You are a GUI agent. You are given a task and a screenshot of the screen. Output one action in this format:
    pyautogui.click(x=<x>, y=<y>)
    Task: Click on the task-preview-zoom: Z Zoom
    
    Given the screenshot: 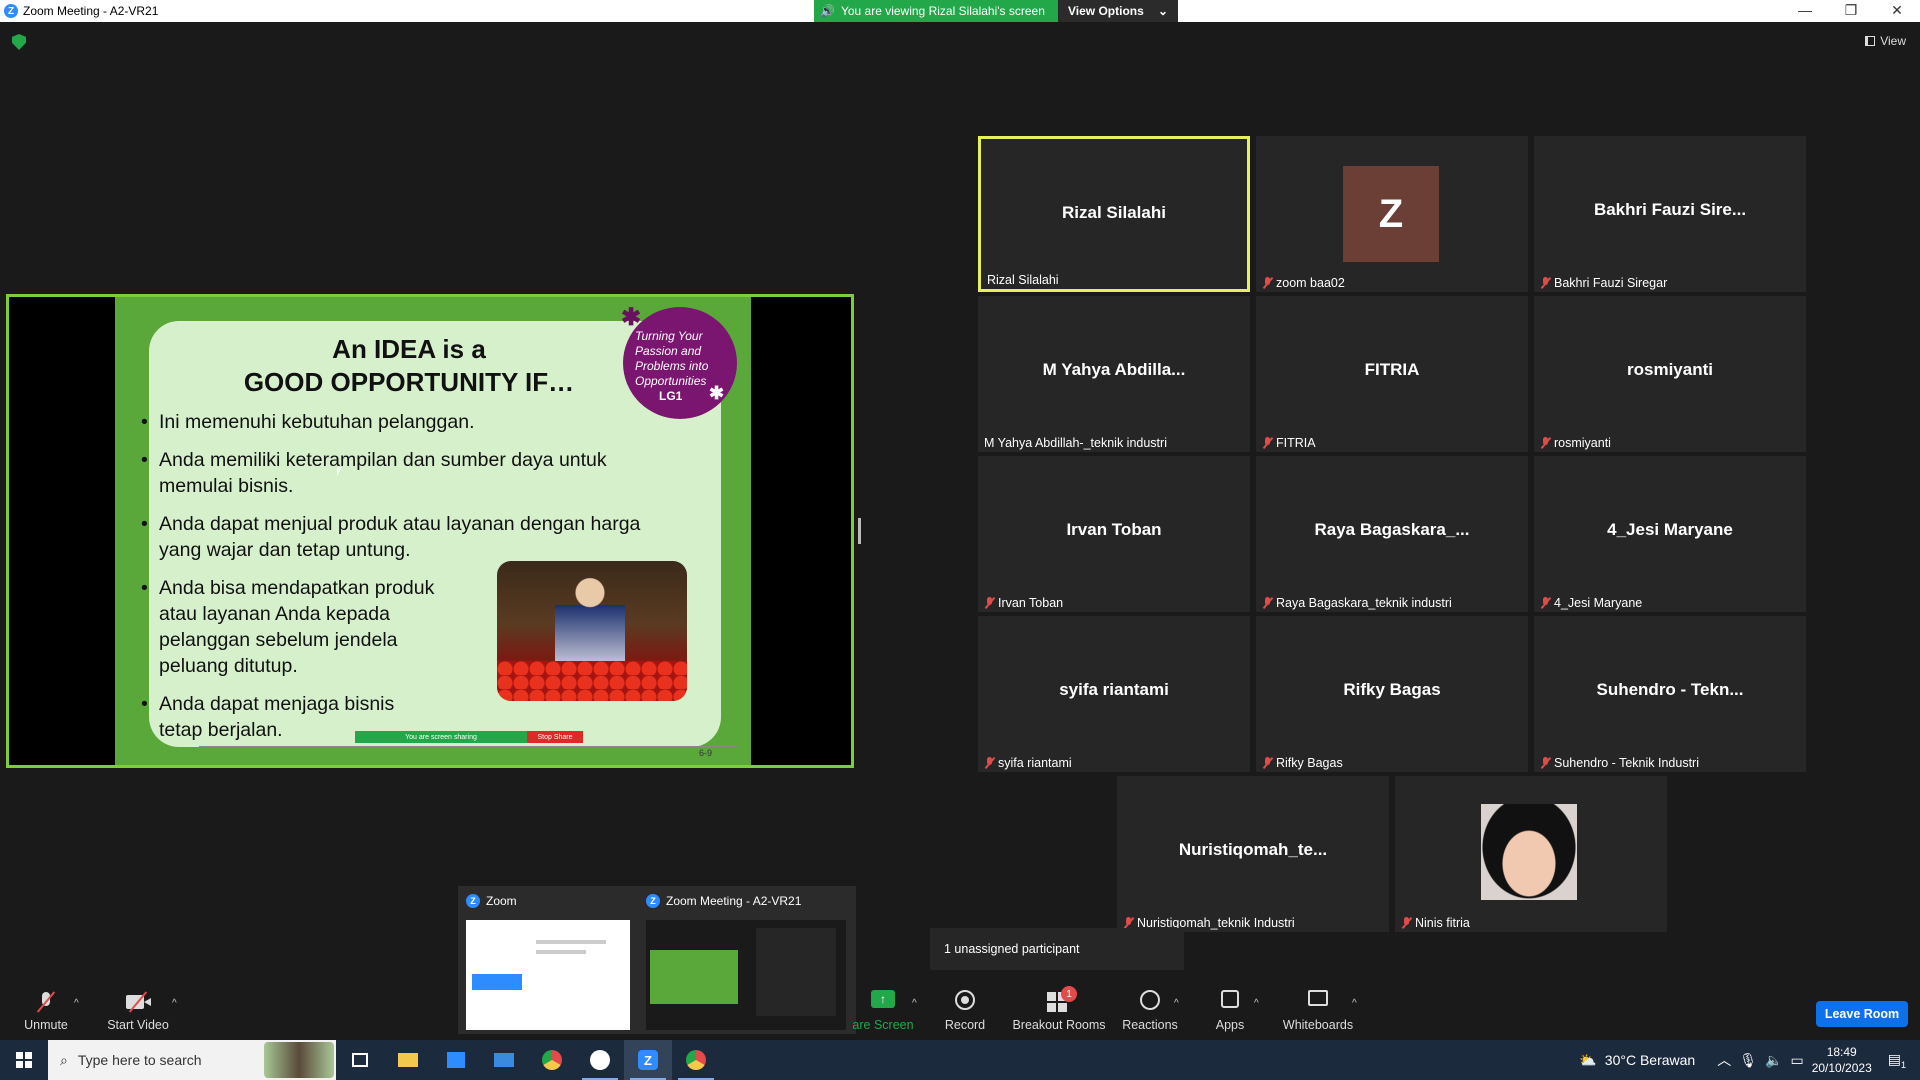 What is the action you would take?
    pyautogui.click(x=548, y=960)
    